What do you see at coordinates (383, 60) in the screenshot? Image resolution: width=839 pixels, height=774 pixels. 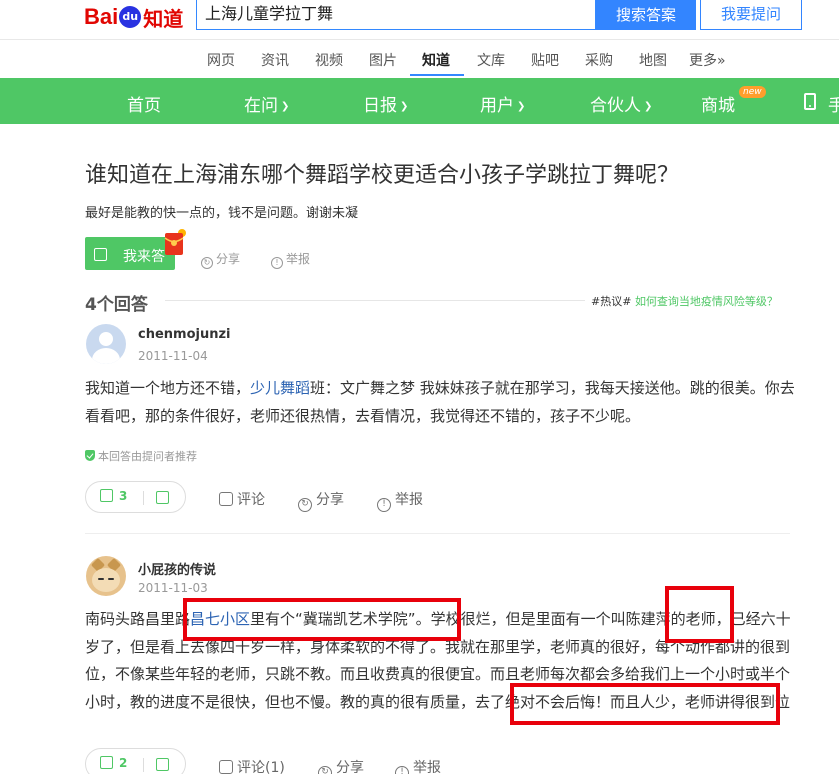 I see `nav-item-images: 图片` at bounding box center [383, 60].